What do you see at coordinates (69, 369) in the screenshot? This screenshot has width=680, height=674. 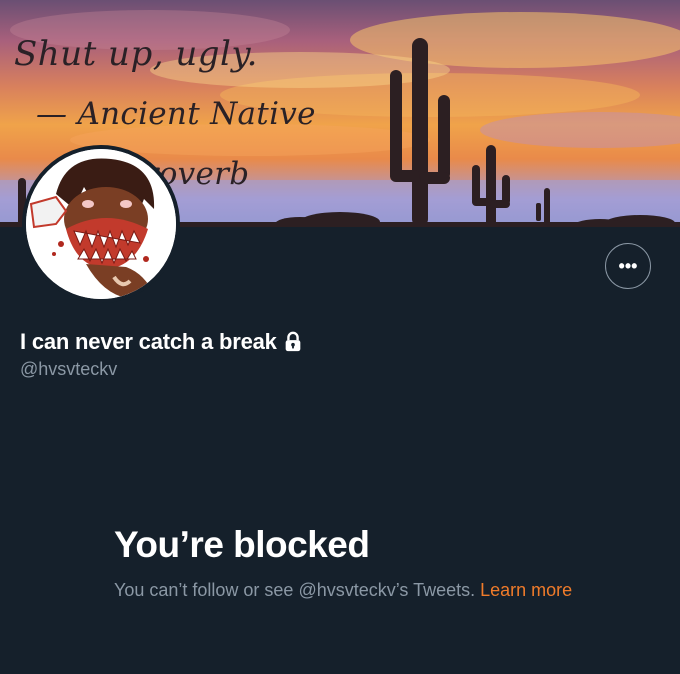 I see `user-handle: @hvsvteckv` at bounding box center [69, 369].